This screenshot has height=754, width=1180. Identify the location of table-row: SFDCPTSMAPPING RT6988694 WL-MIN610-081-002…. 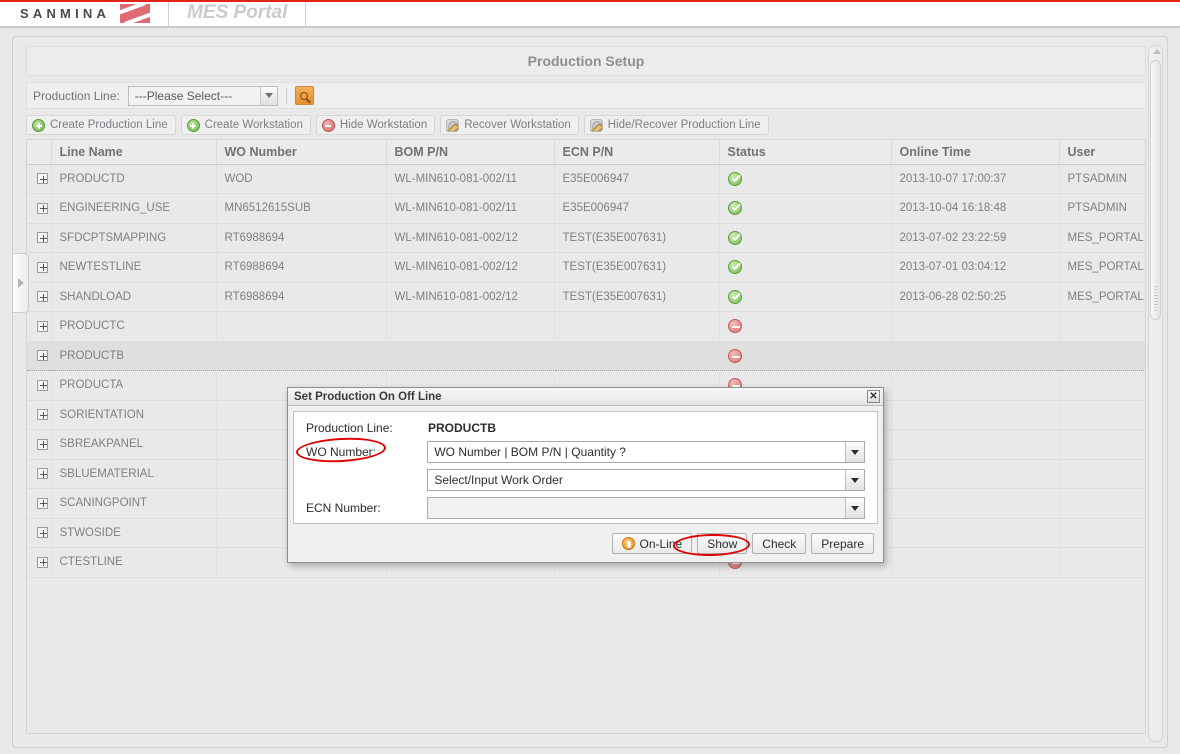
(586, 238).